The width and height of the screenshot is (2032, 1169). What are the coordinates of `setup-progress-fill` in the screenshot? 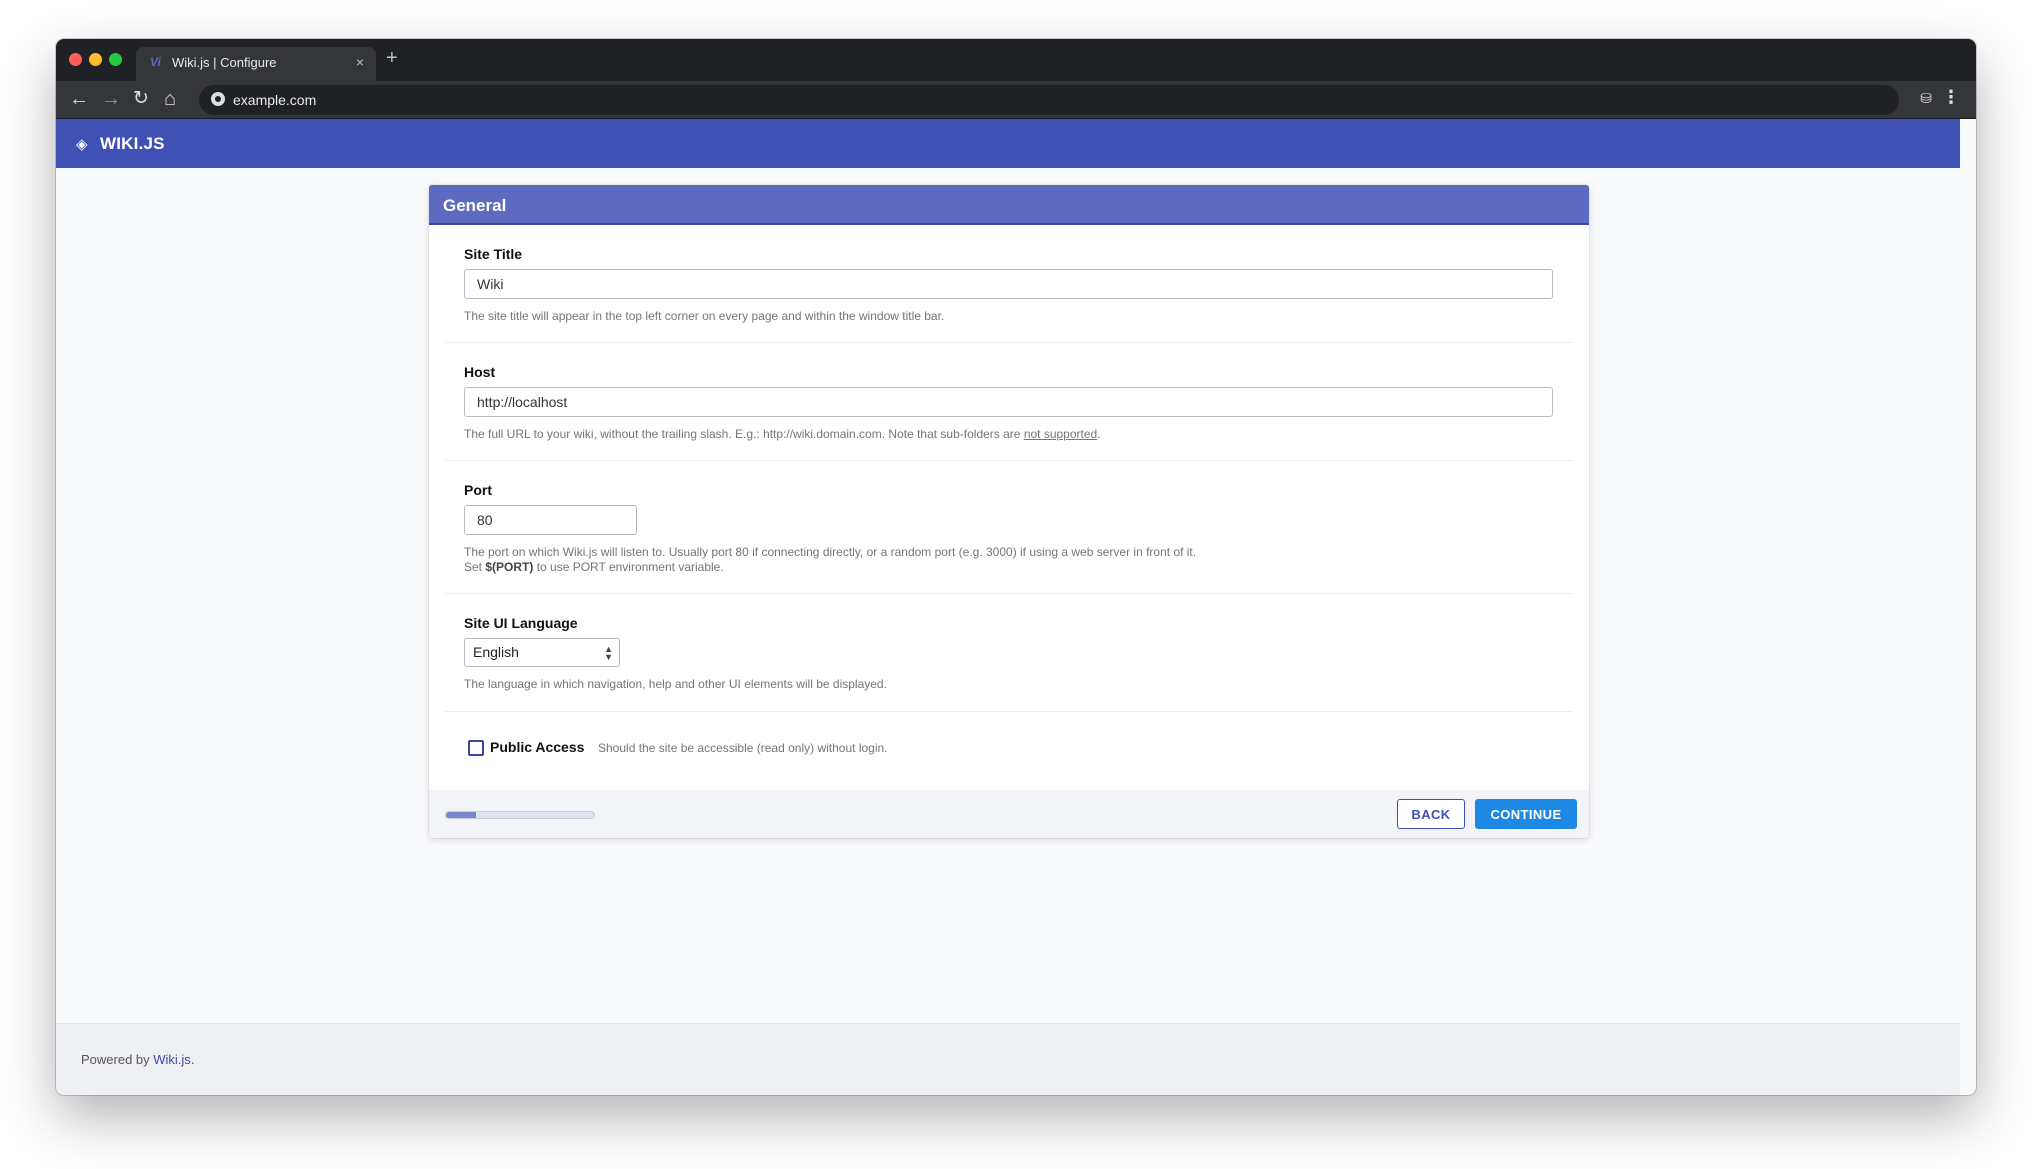 It's located at (461, 815).